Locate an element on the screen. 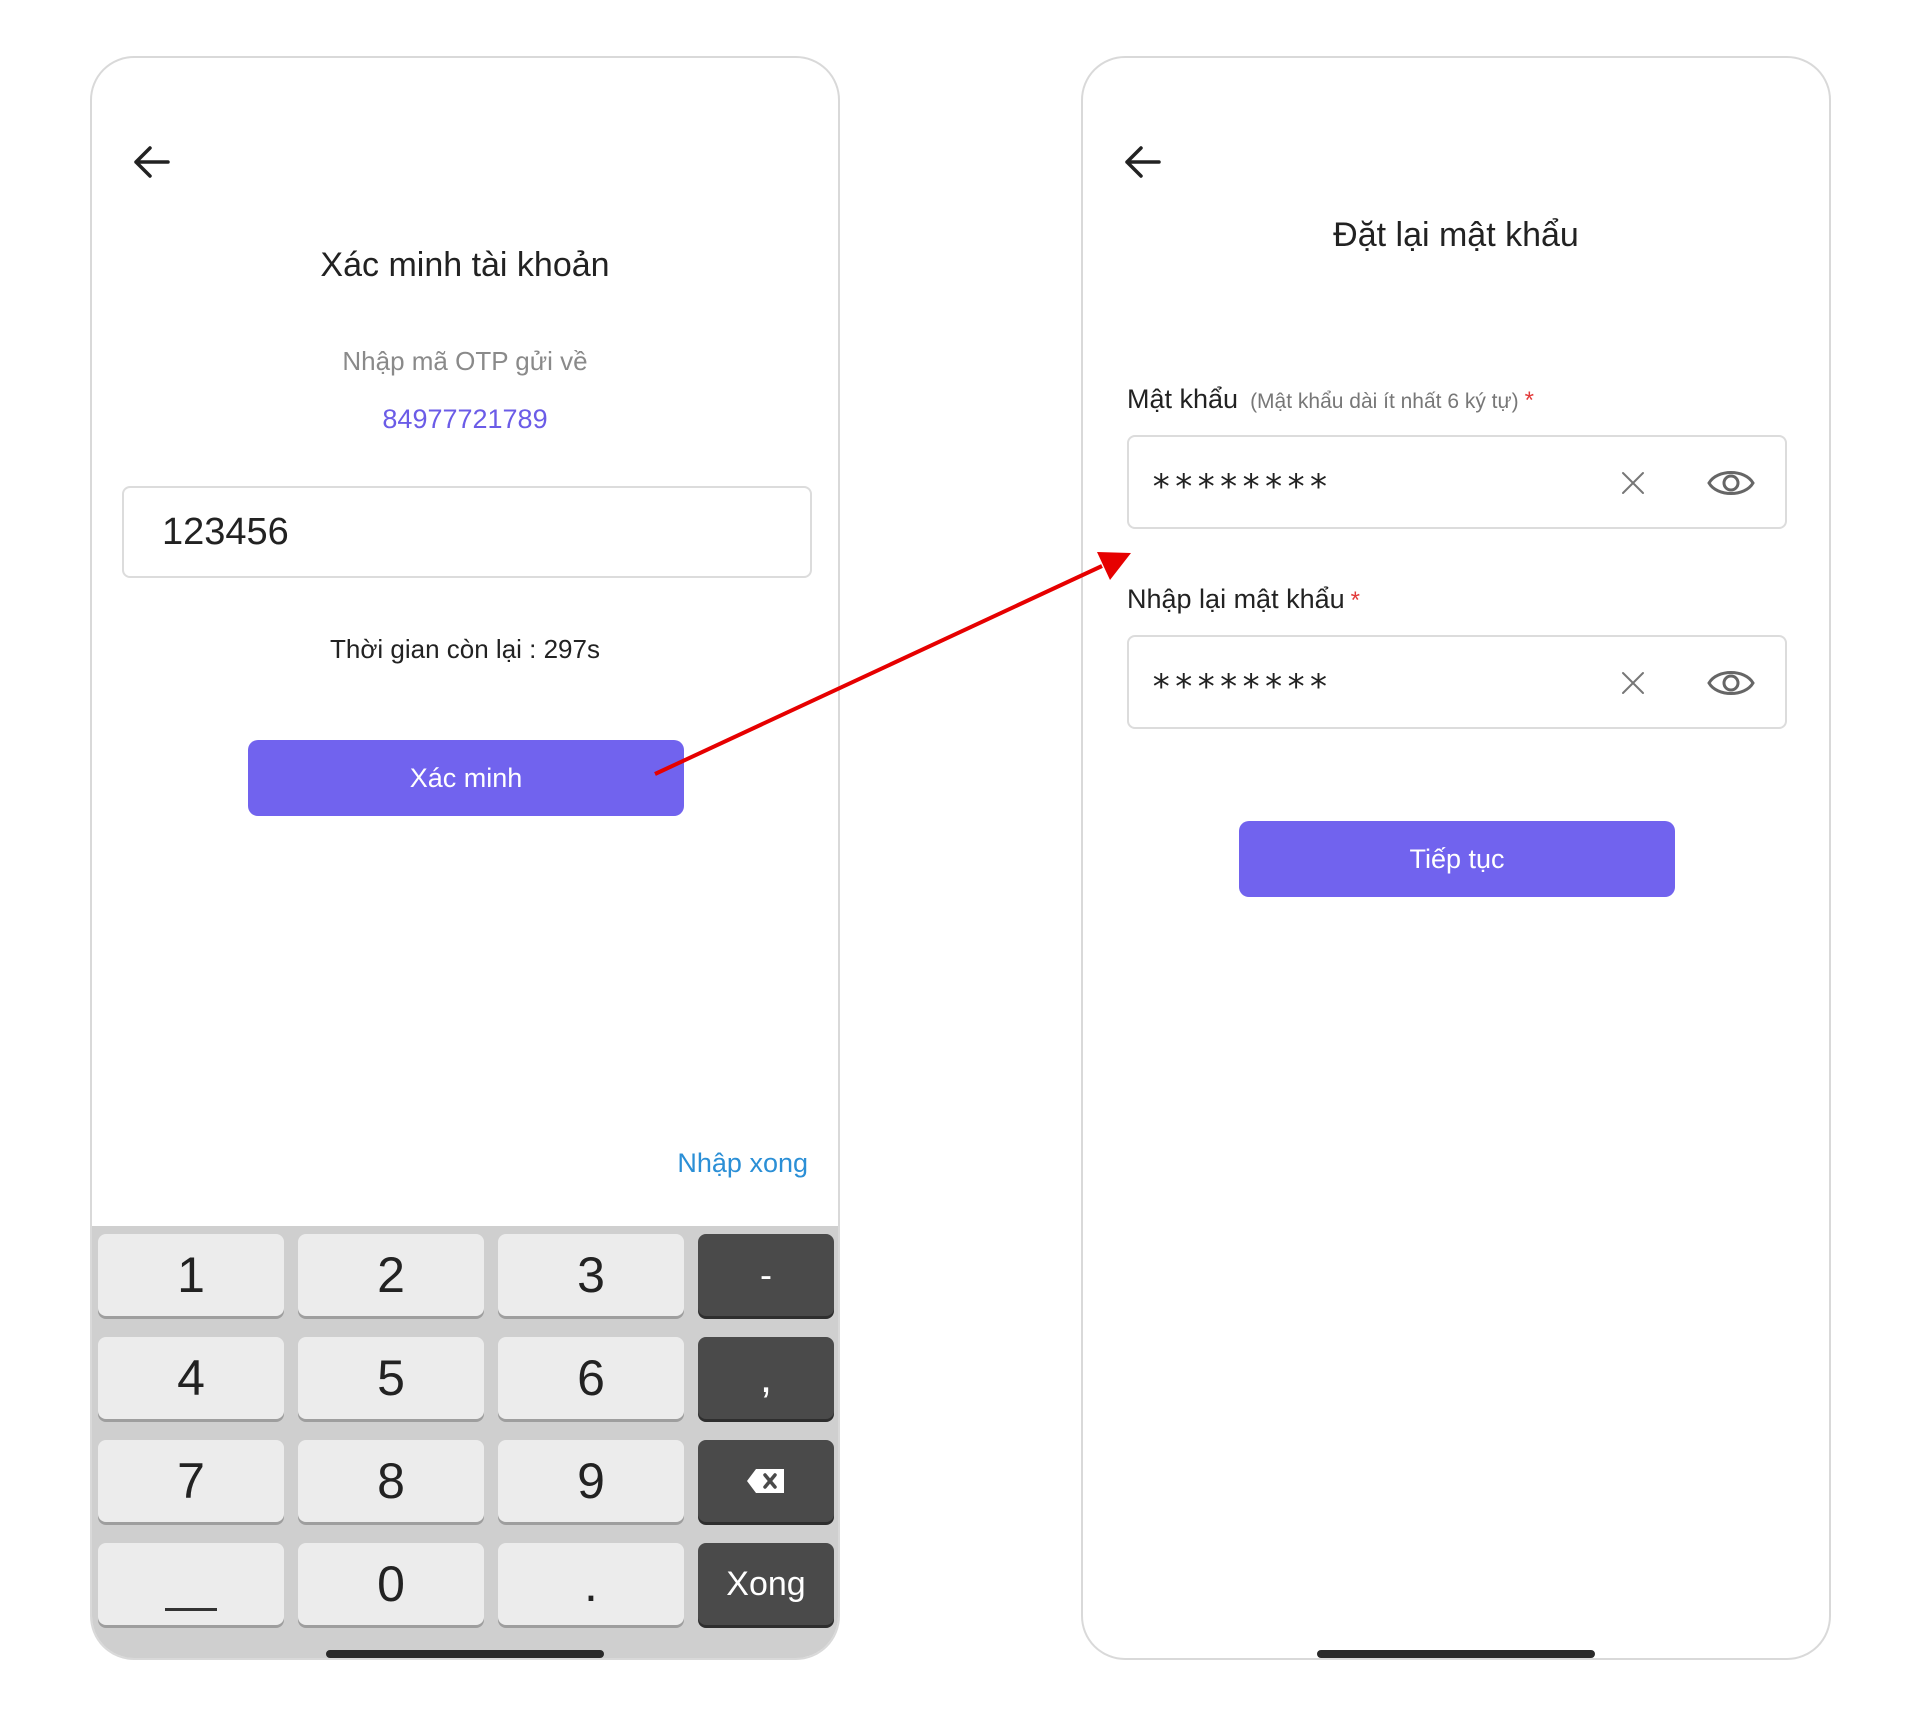  otp-instruction: Nhập mã OTP gửi về is located at coordinates (465, 361).